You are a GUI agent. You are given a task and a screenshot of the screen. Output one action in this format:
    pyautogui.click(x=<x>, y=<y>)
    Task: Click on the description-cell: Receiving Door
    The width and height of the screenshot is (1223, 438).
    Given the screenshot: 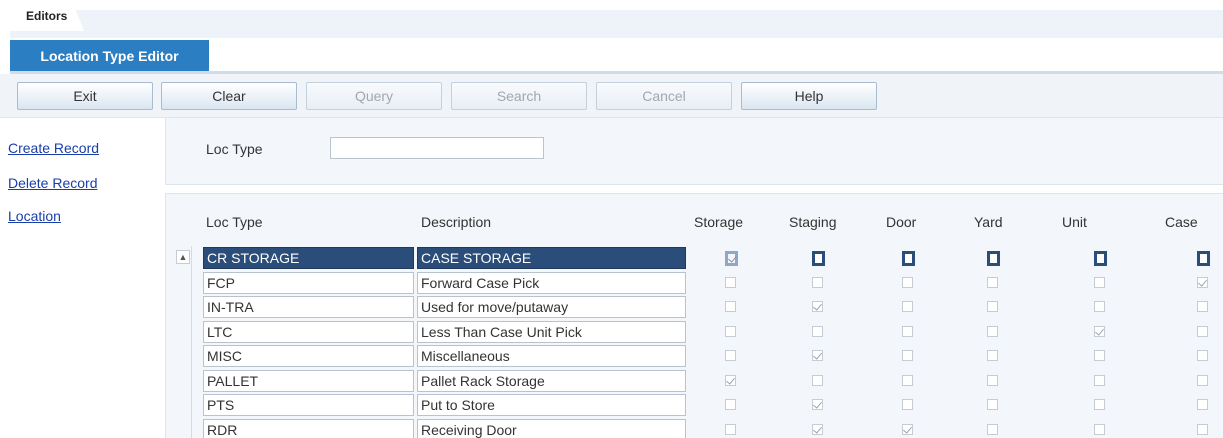 What is the action you would take?
    pyautogui.click(x=551, y=428)
    